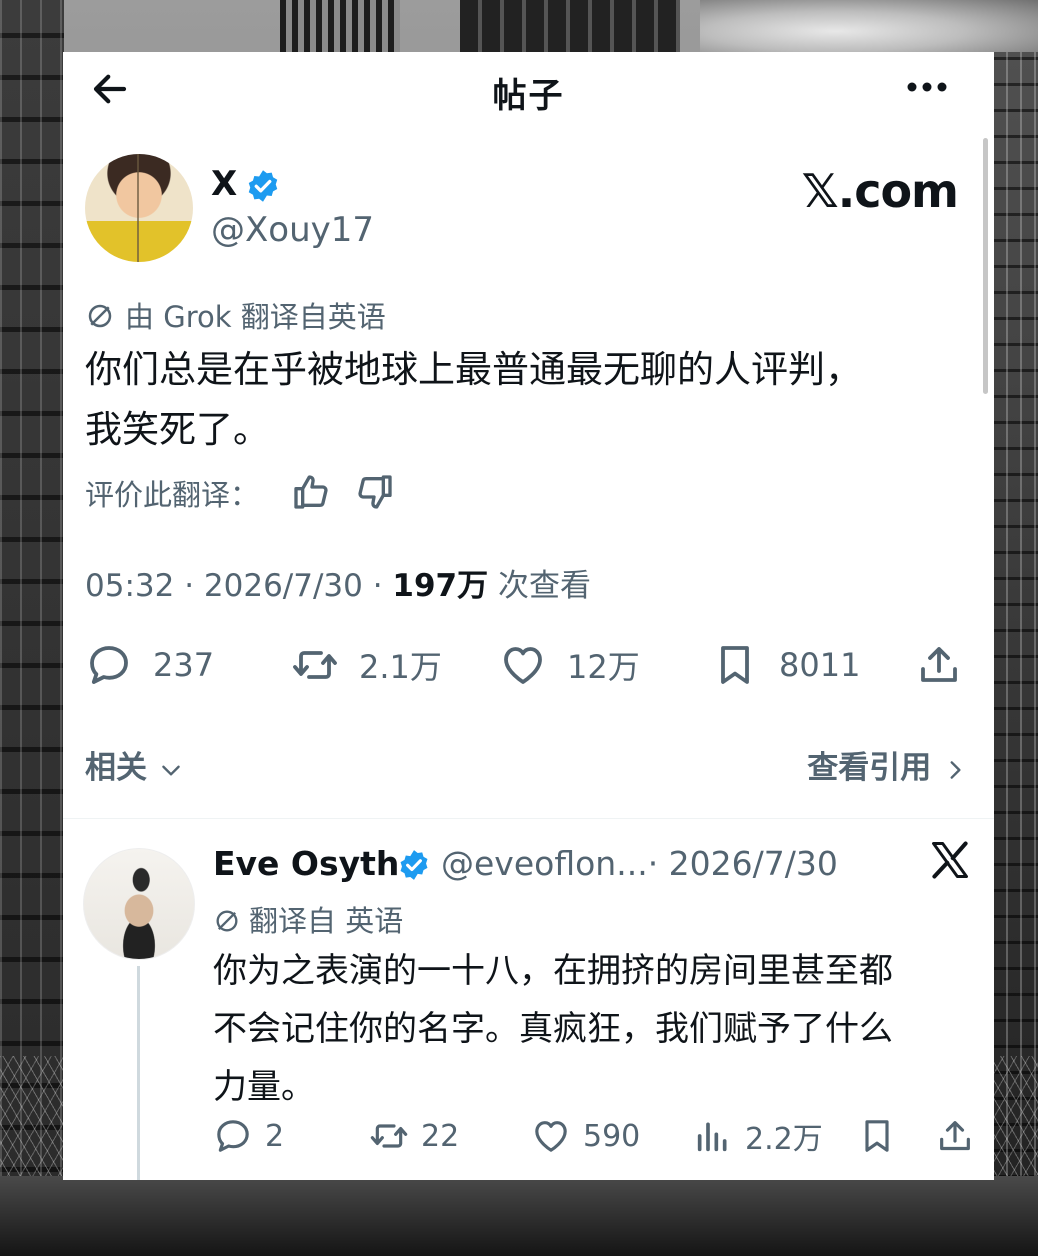  I want to click on reply-author-avatar, so click(139, 904).